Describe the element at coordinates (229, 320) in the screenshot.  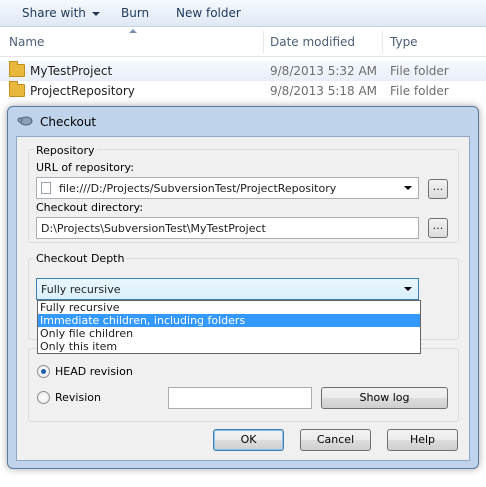
I see `depth-option-immediate-children: Immediate children, including folders` at that location.